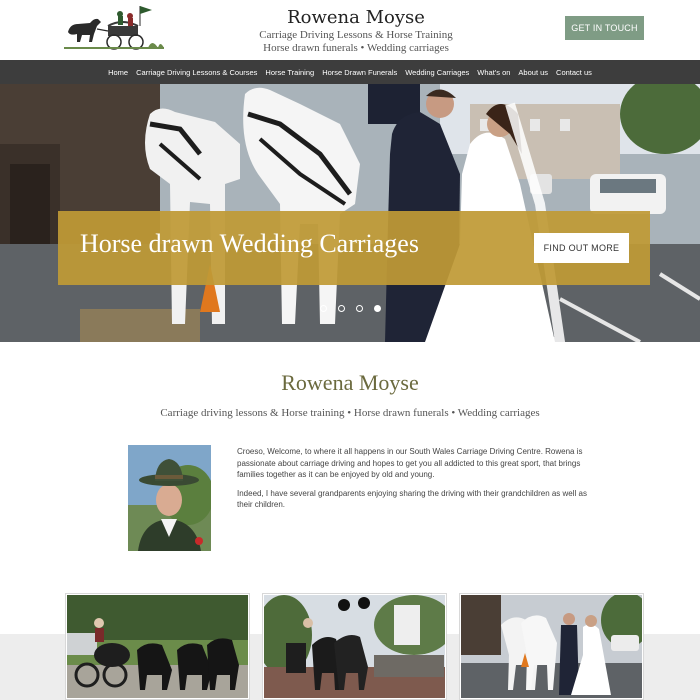  What do you see at coordinates (196, 72) in the screenshot?
I see `nav-carriage-driving-lessons: Carriage Driving Lessons & Courses` at bounding box center [196, 72].